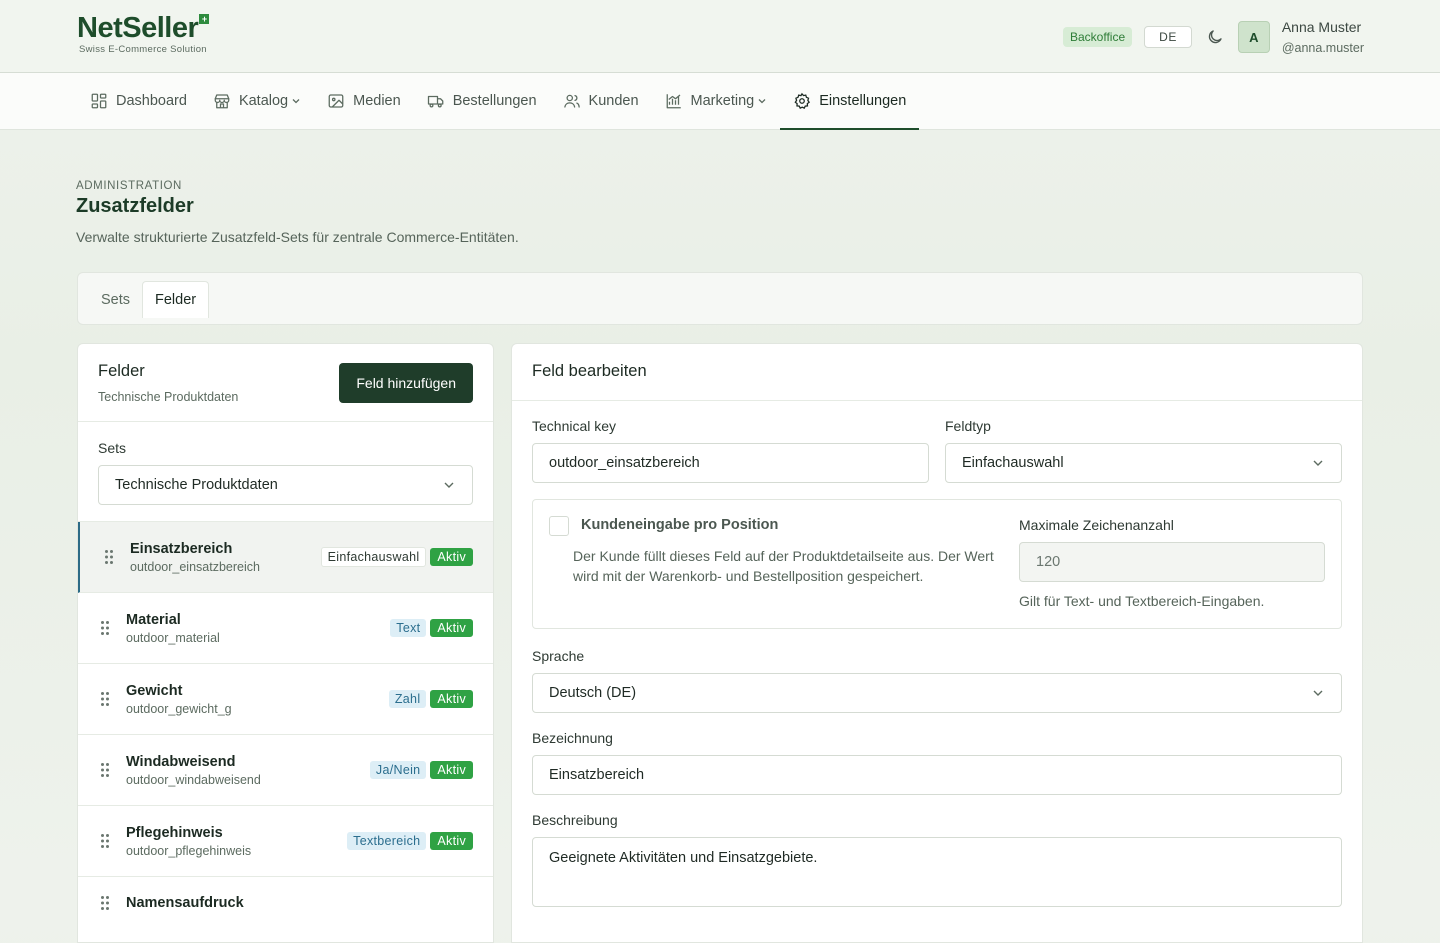 The height and width of the screenshot is (943, 1440). What do you see at coordinates (189, 850) in the screenshot?
I see `field-key: outdoor_pflegehinweis` at bounding box center [189, 850].